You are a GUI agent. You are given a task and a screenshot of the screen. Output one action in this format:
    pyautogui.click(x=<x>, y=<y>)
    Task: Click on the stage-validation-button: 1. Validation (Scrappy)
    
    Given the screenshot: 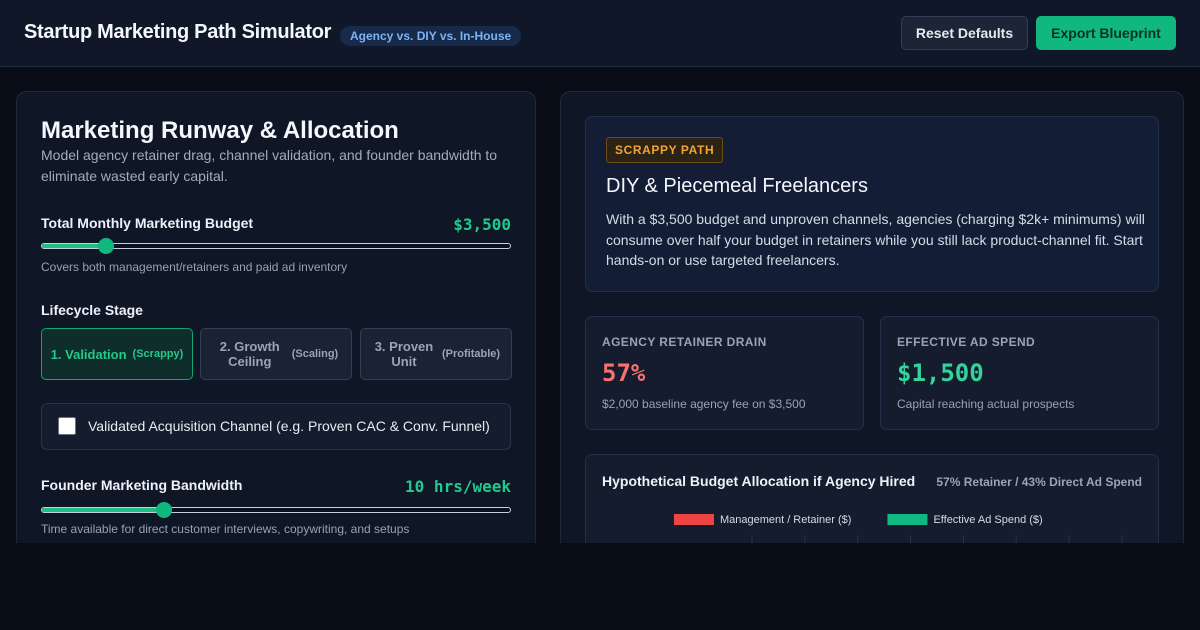 What is the action you would take?
    pyautogui.click(x=117, y=354)
    